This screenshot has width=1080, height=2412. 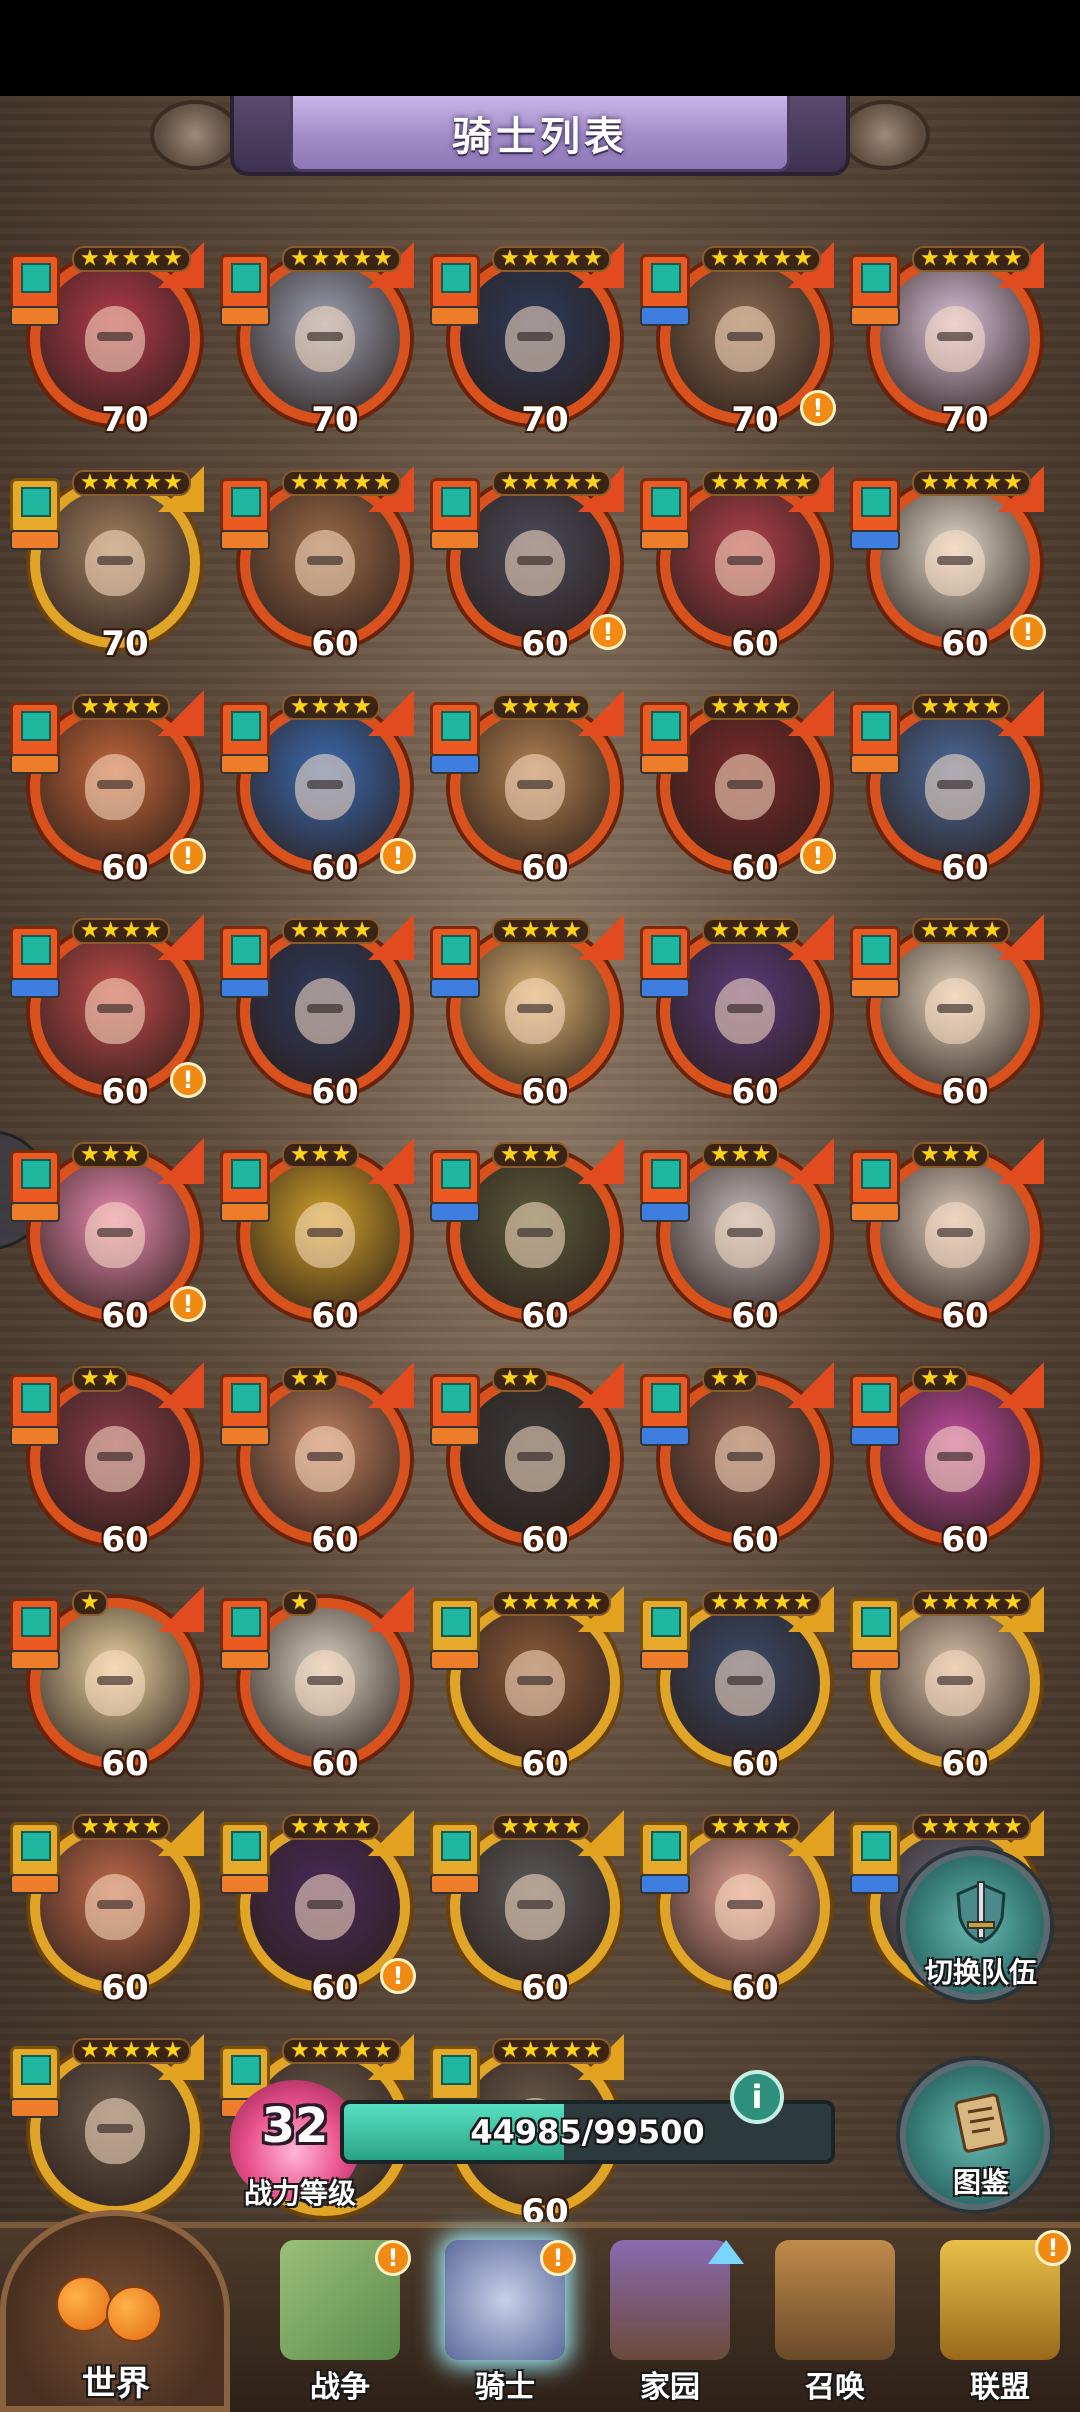 What do you see at coordinates (505, 2325) in the screenshot?
I see `nav-knights: 骑士 !` at bounding box center [505, 2325].